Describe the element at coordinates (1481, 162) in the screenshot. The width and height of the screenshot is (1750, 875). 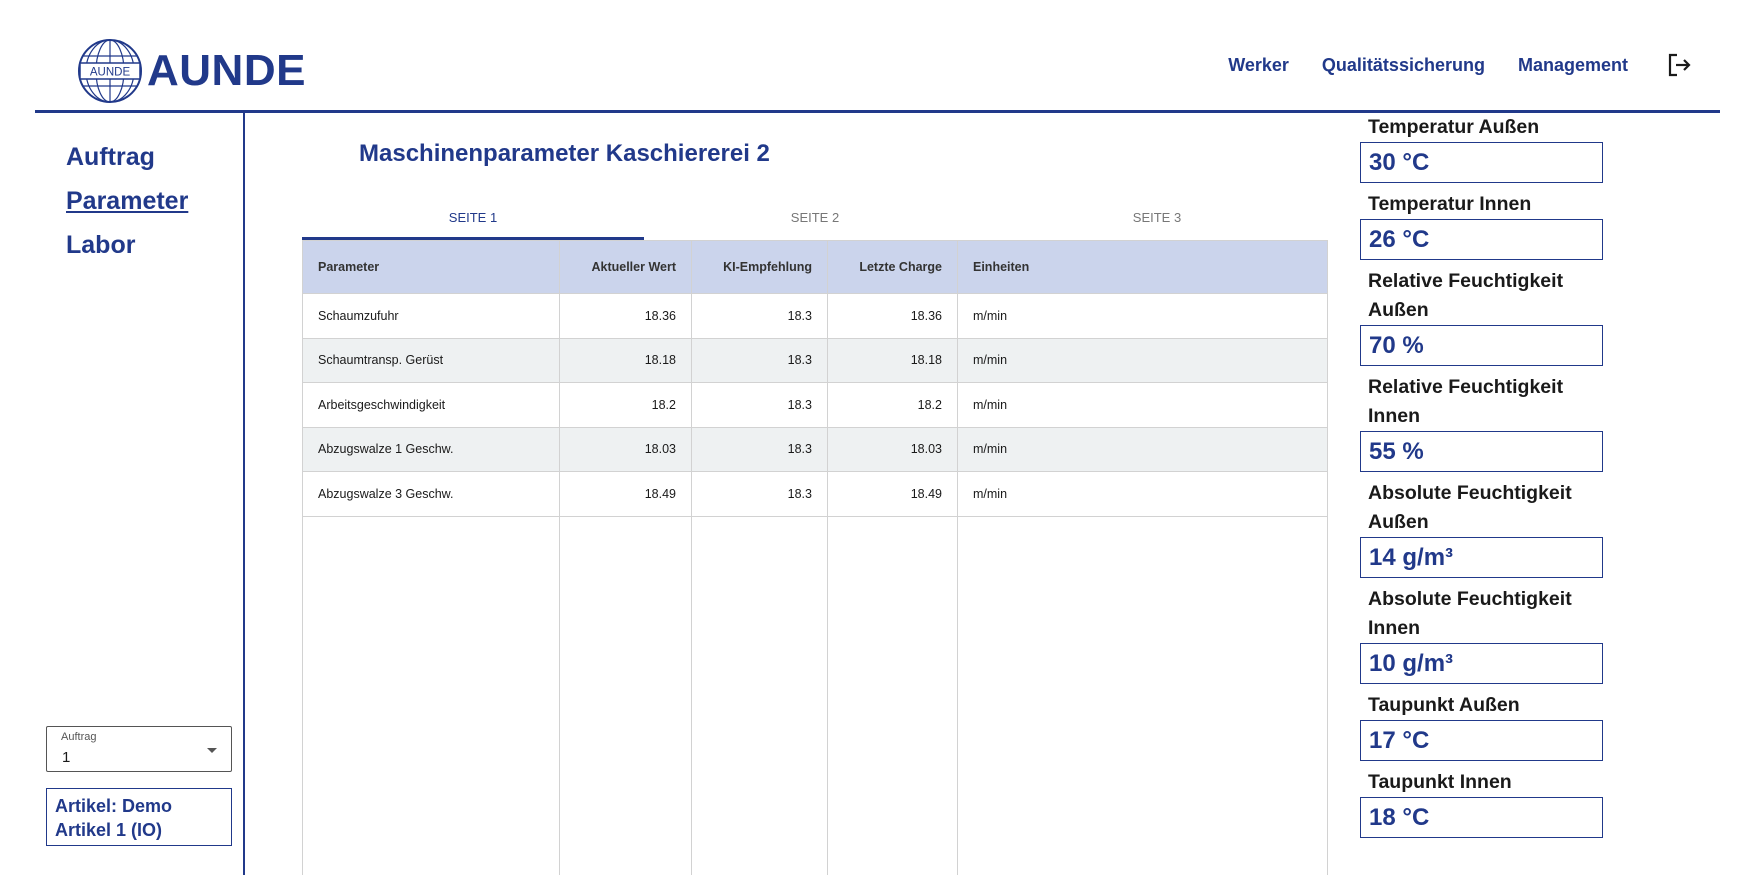
I see `env-value-temperatur-aussen: 30 °C` at that location.